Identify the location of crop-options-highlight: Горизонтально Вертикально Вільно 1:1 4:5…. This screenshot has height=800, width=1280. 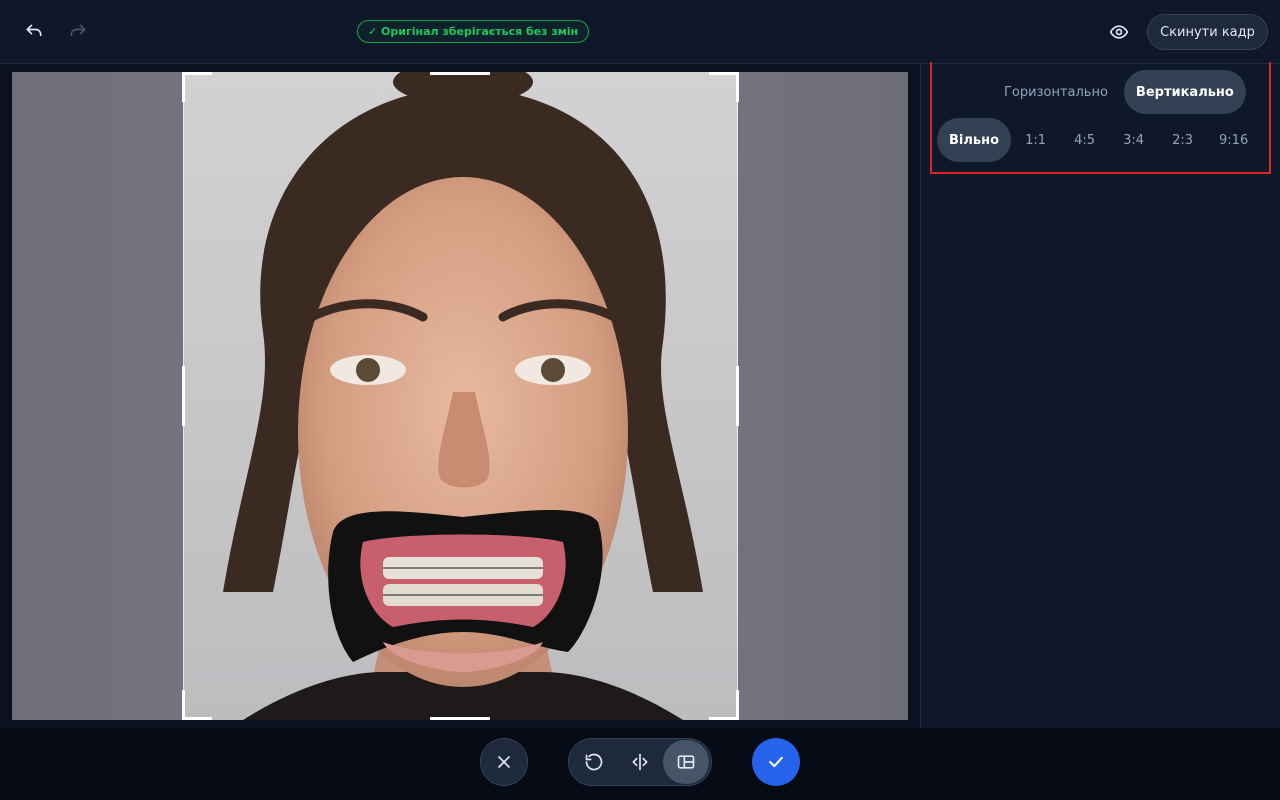
(1100, 118).